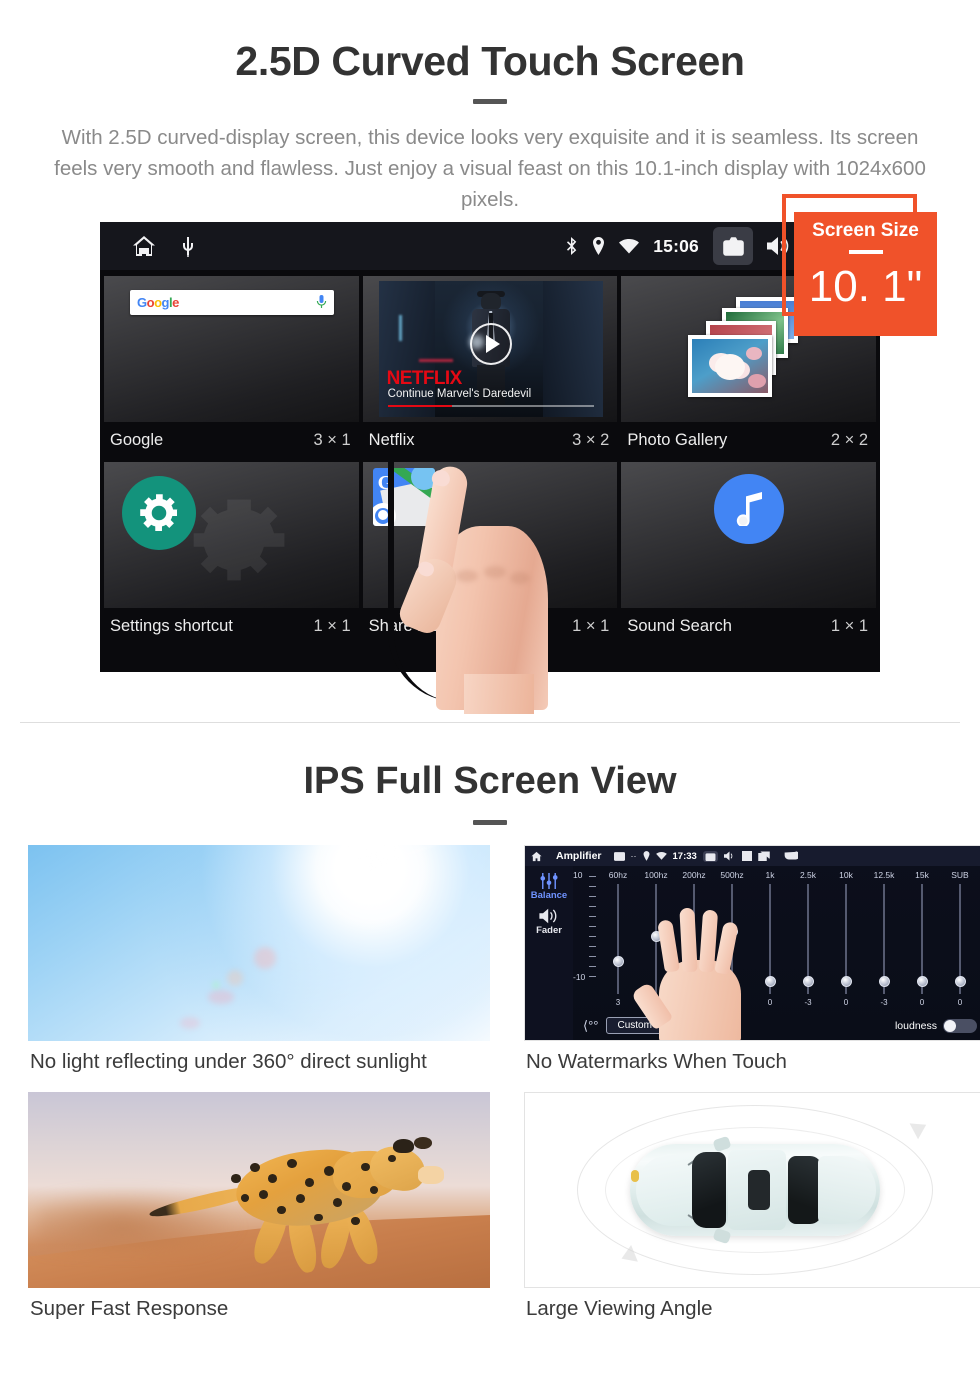 Image resolution: width=980 pixels, height=1394 pixels. Describe the element at coordinates (960, 875) in the screenshot. I see `band-label: SUB` at that location.